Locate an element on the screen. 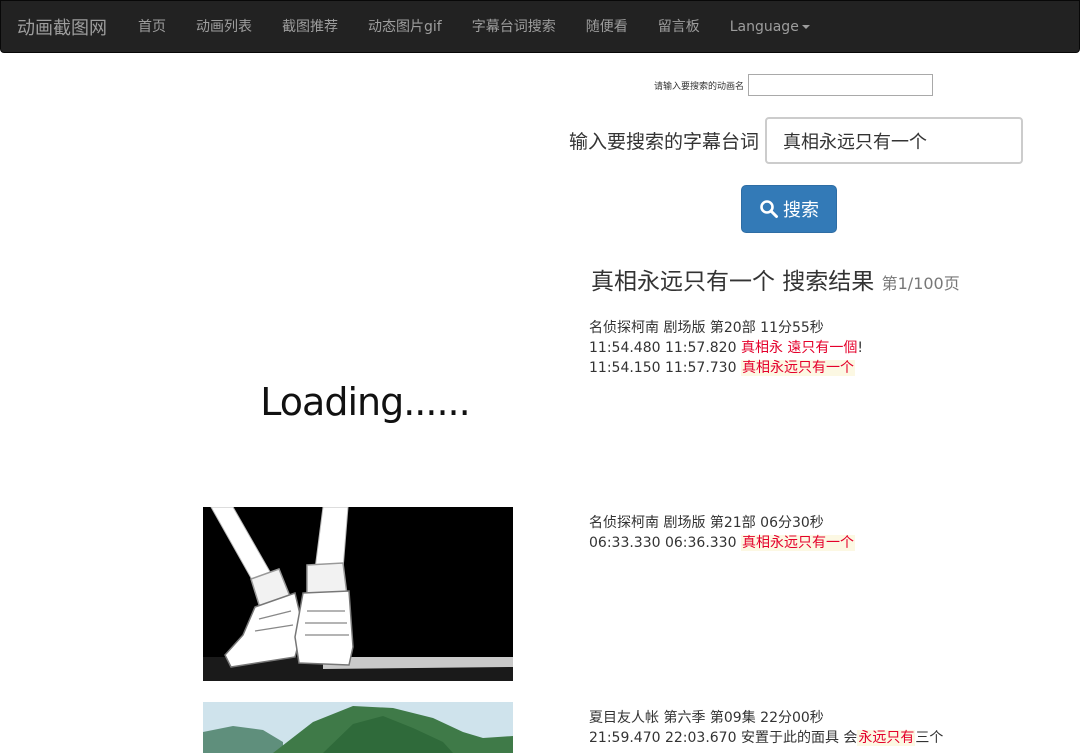  result-timestamp: 06:33.330 06:36.330 is located at coordinates (663, 543).